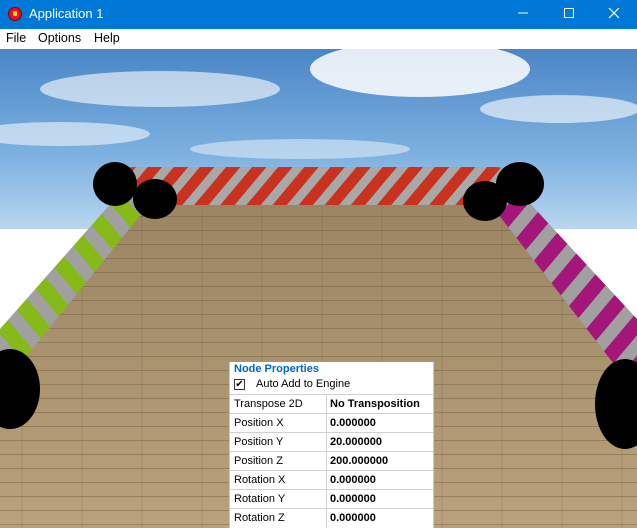 The image size is (637, 528). Describe the element at coordinates (239, 384) in the screenshot. I see `auto-add-checkbox: ✔` at that location.